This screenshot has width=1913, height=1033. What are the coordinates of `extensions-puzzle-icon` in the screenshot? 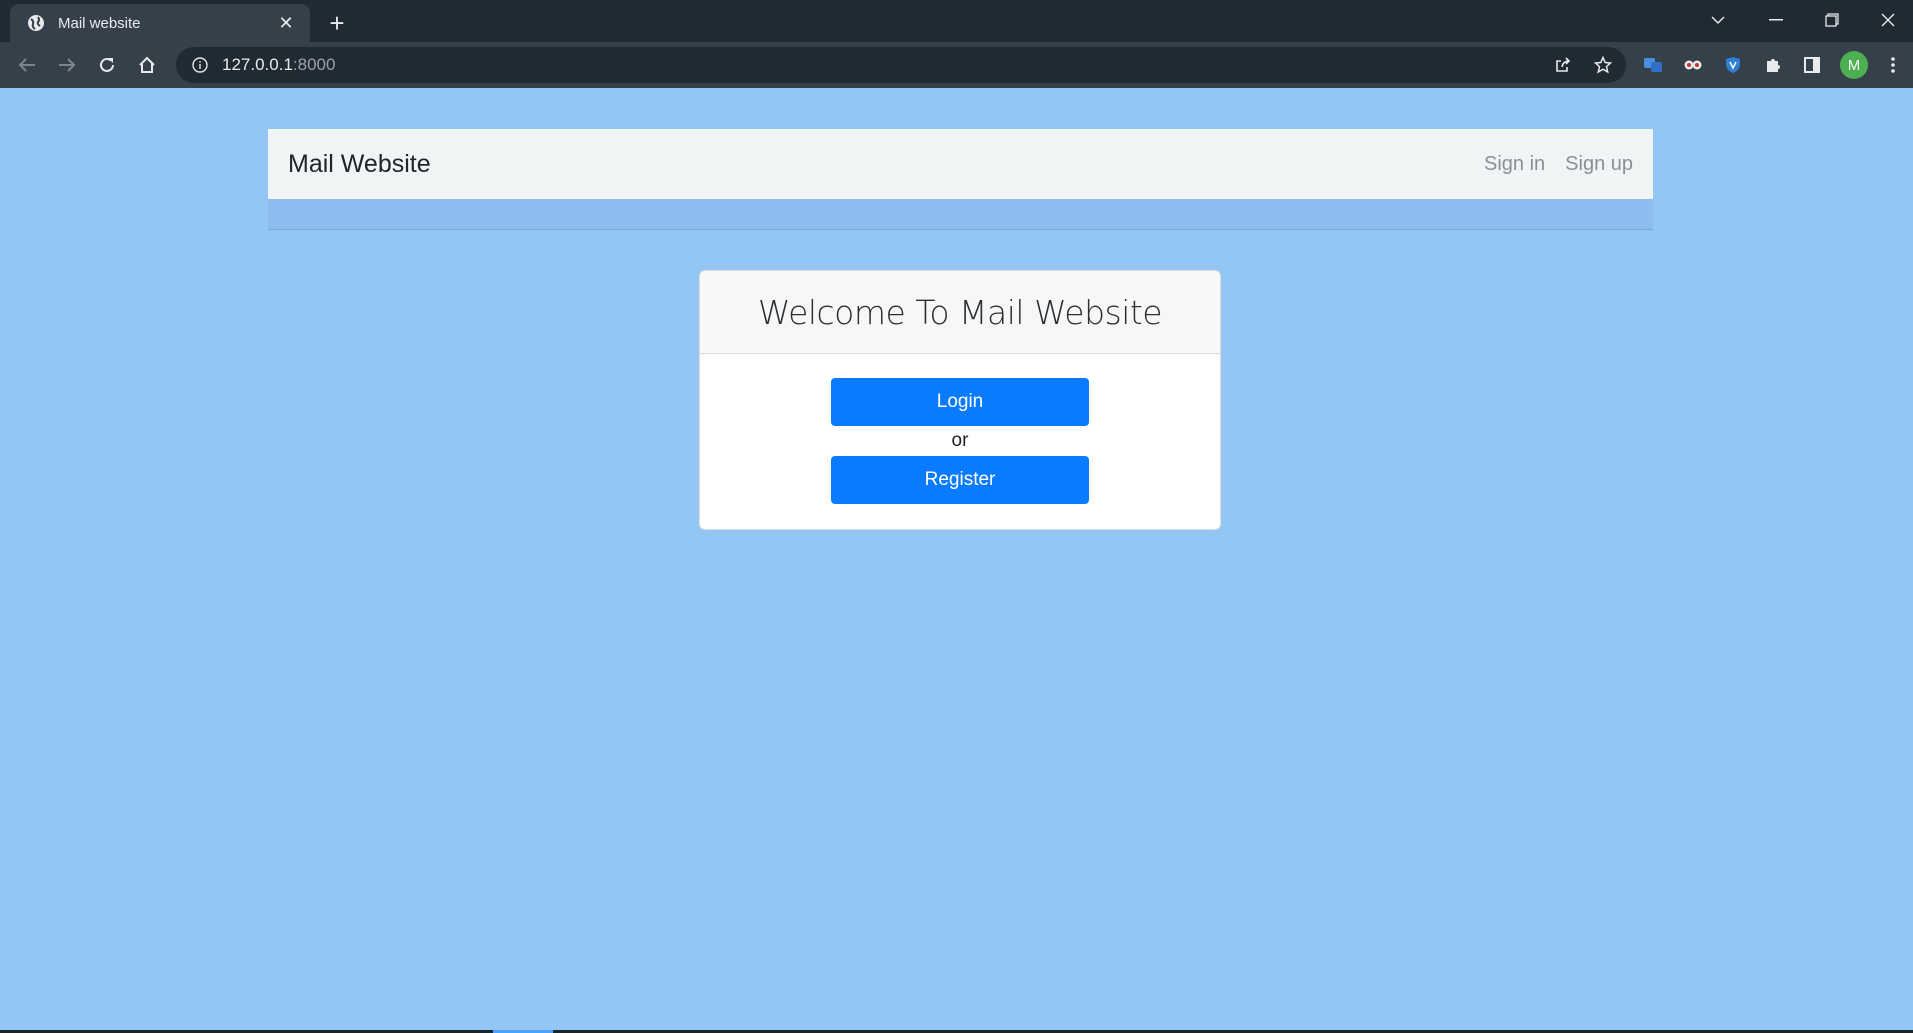 It's located at (1773, 65).